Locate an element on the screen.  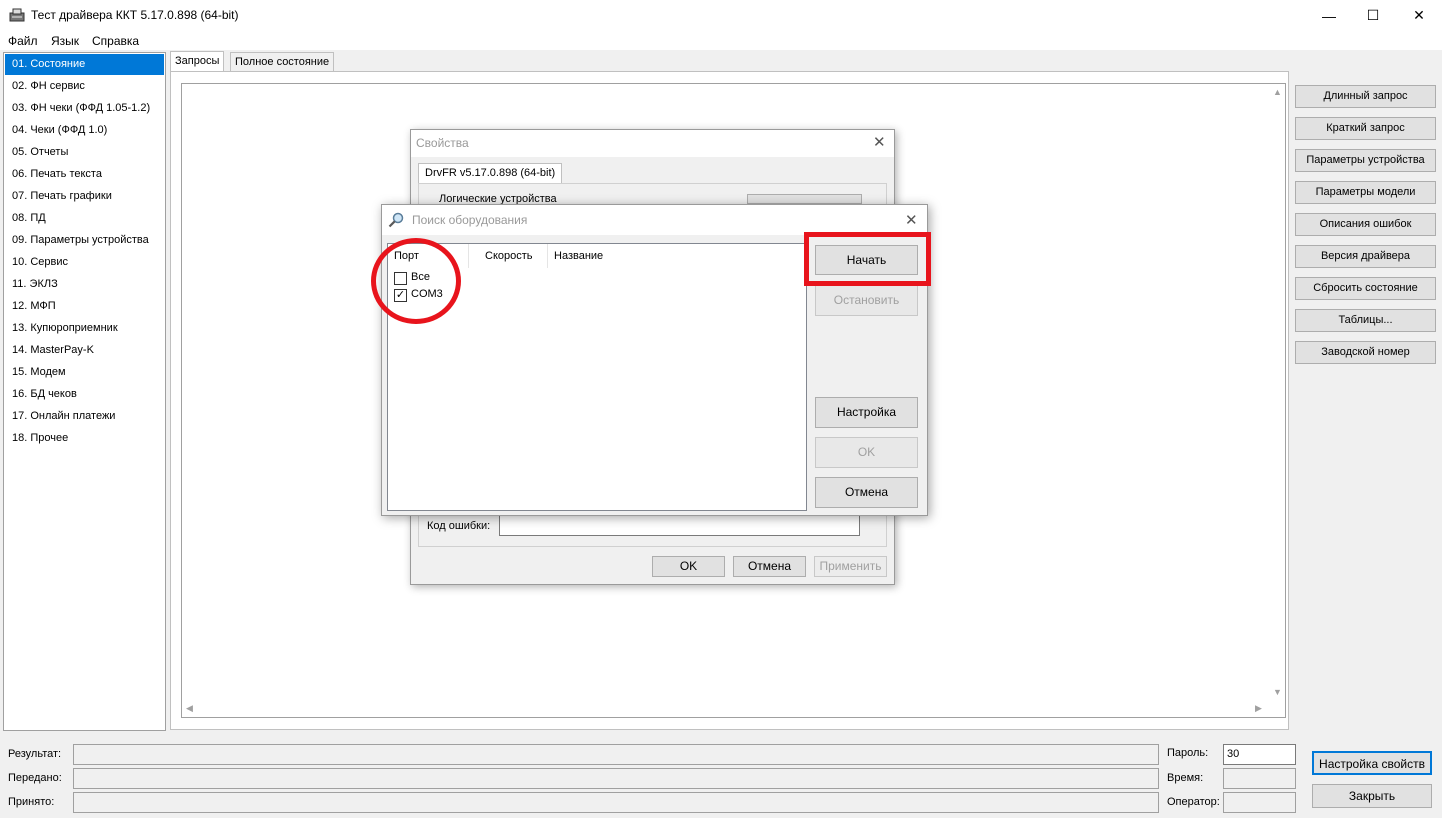
reset-state-button: Сбросить состояние is located at coordinates (1365, 288).